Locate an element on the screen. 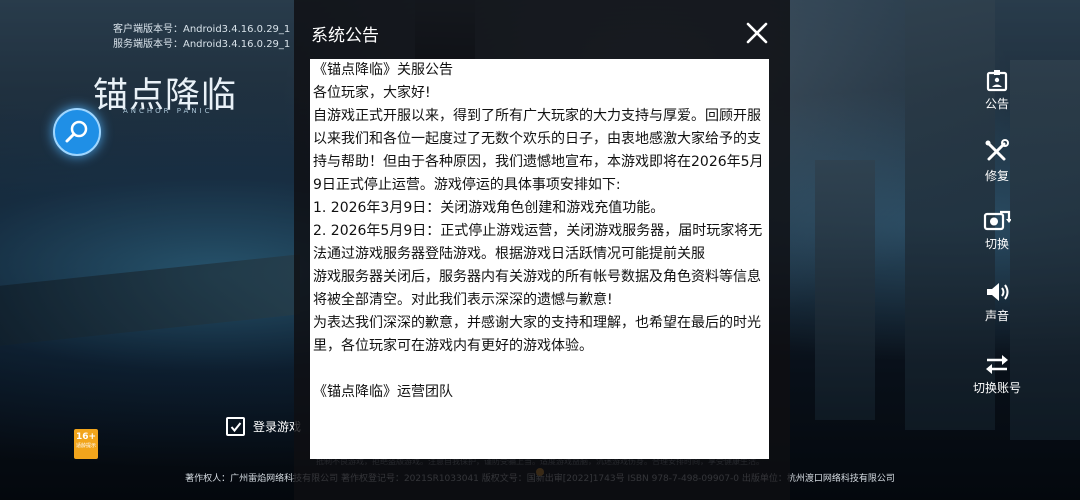  sound-icon is located at coordinates (998, 292).